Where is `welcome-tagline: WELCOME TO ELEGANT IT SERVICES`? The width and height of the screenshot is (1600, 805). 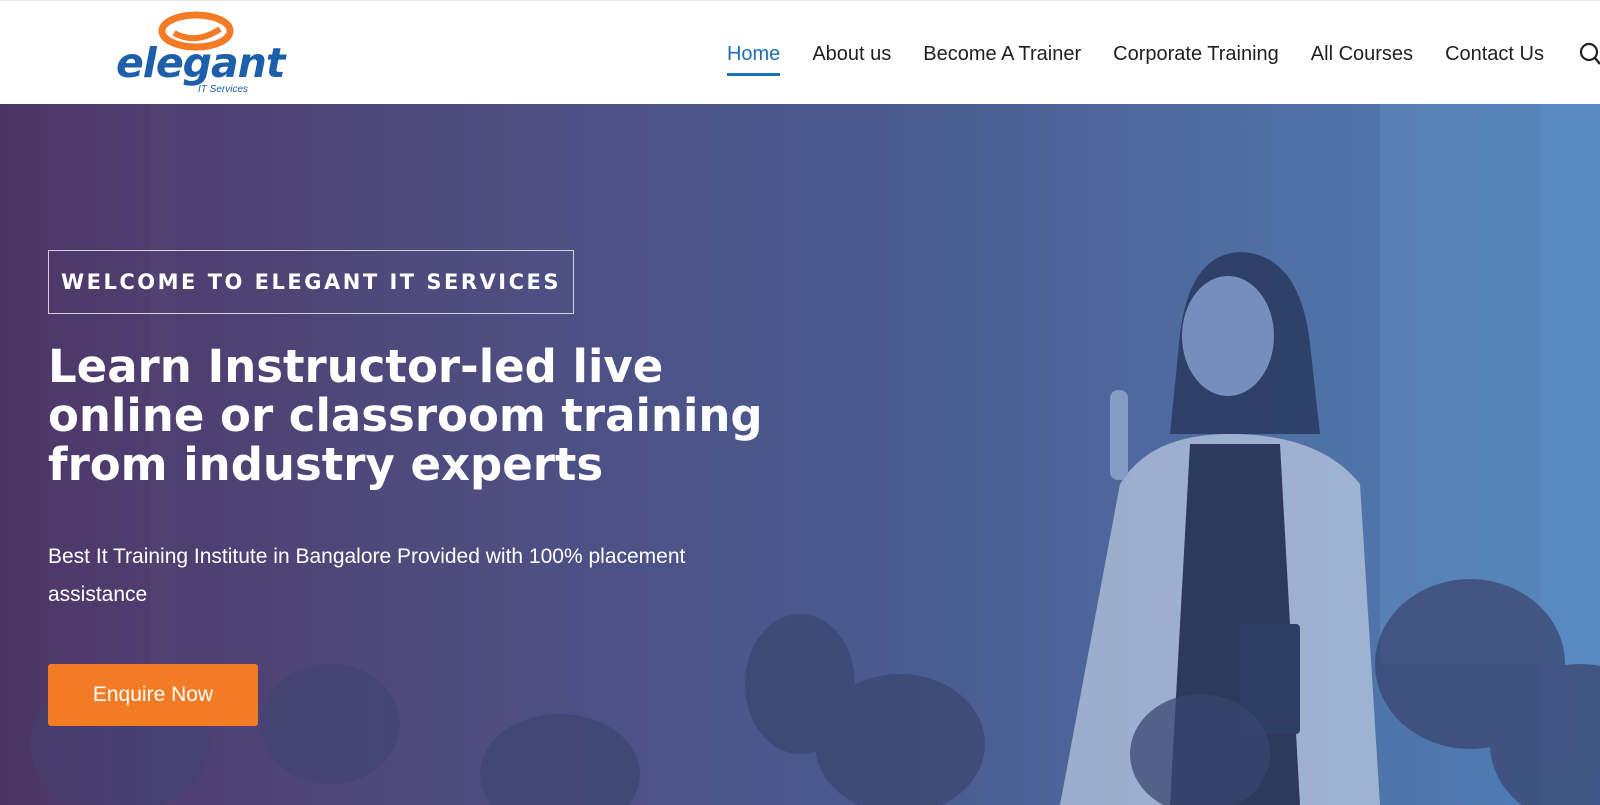
welcome-tagline: WELCOME TO ELEGANT IT SERVICES is located at coordinates (310, 282).